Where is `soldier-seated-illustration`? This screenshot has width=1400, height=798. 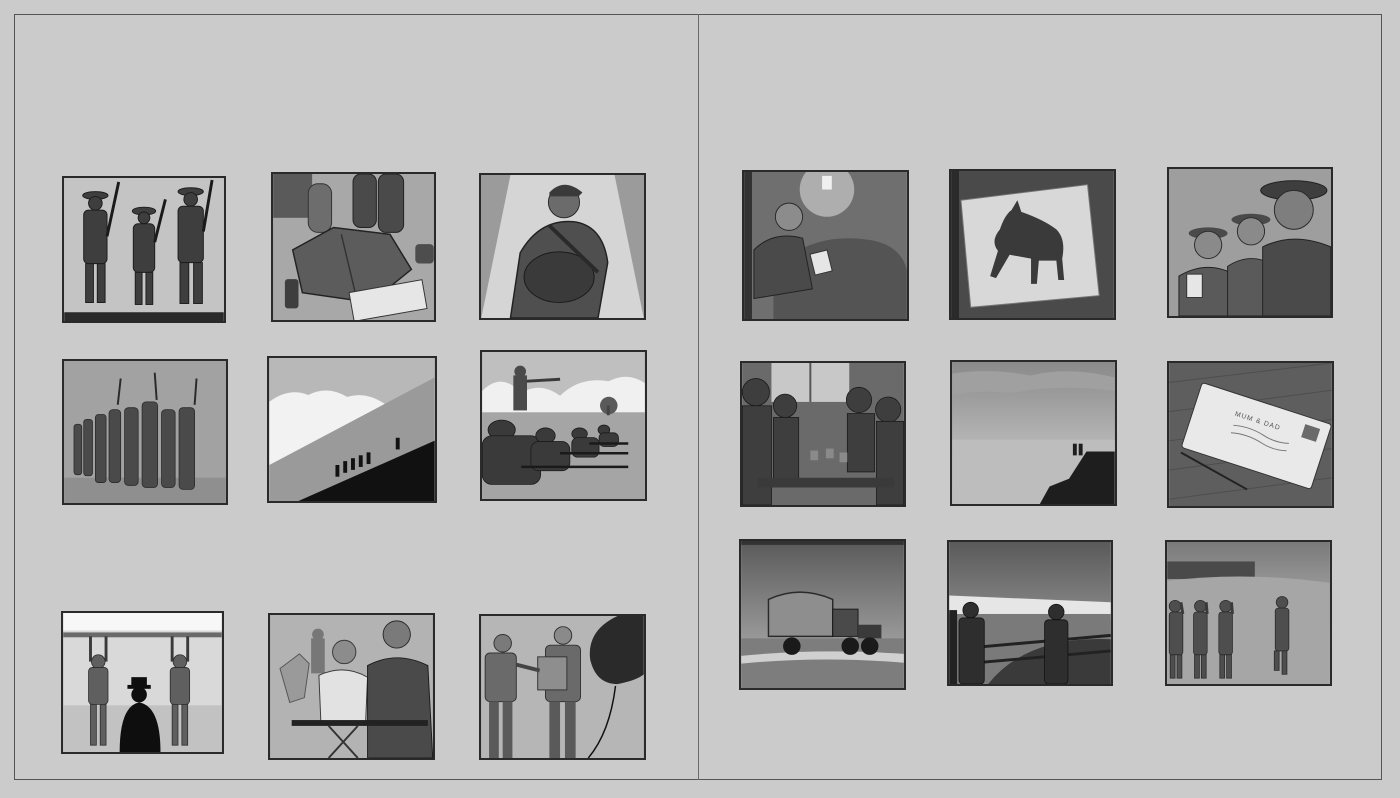 soldier-seated-illustration is located at coordinates (562, 246).